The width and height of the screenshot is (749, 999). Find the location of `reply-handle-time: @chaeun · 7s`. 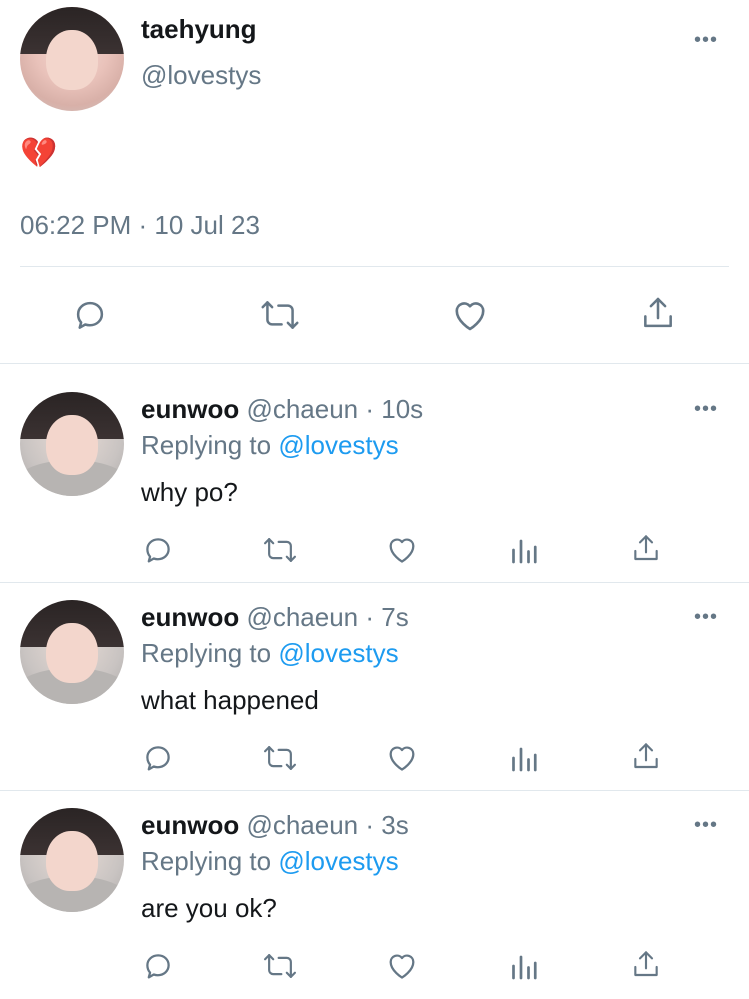

reply-handle-time: @chaeun · 7s is located at coordinates (327, 617).